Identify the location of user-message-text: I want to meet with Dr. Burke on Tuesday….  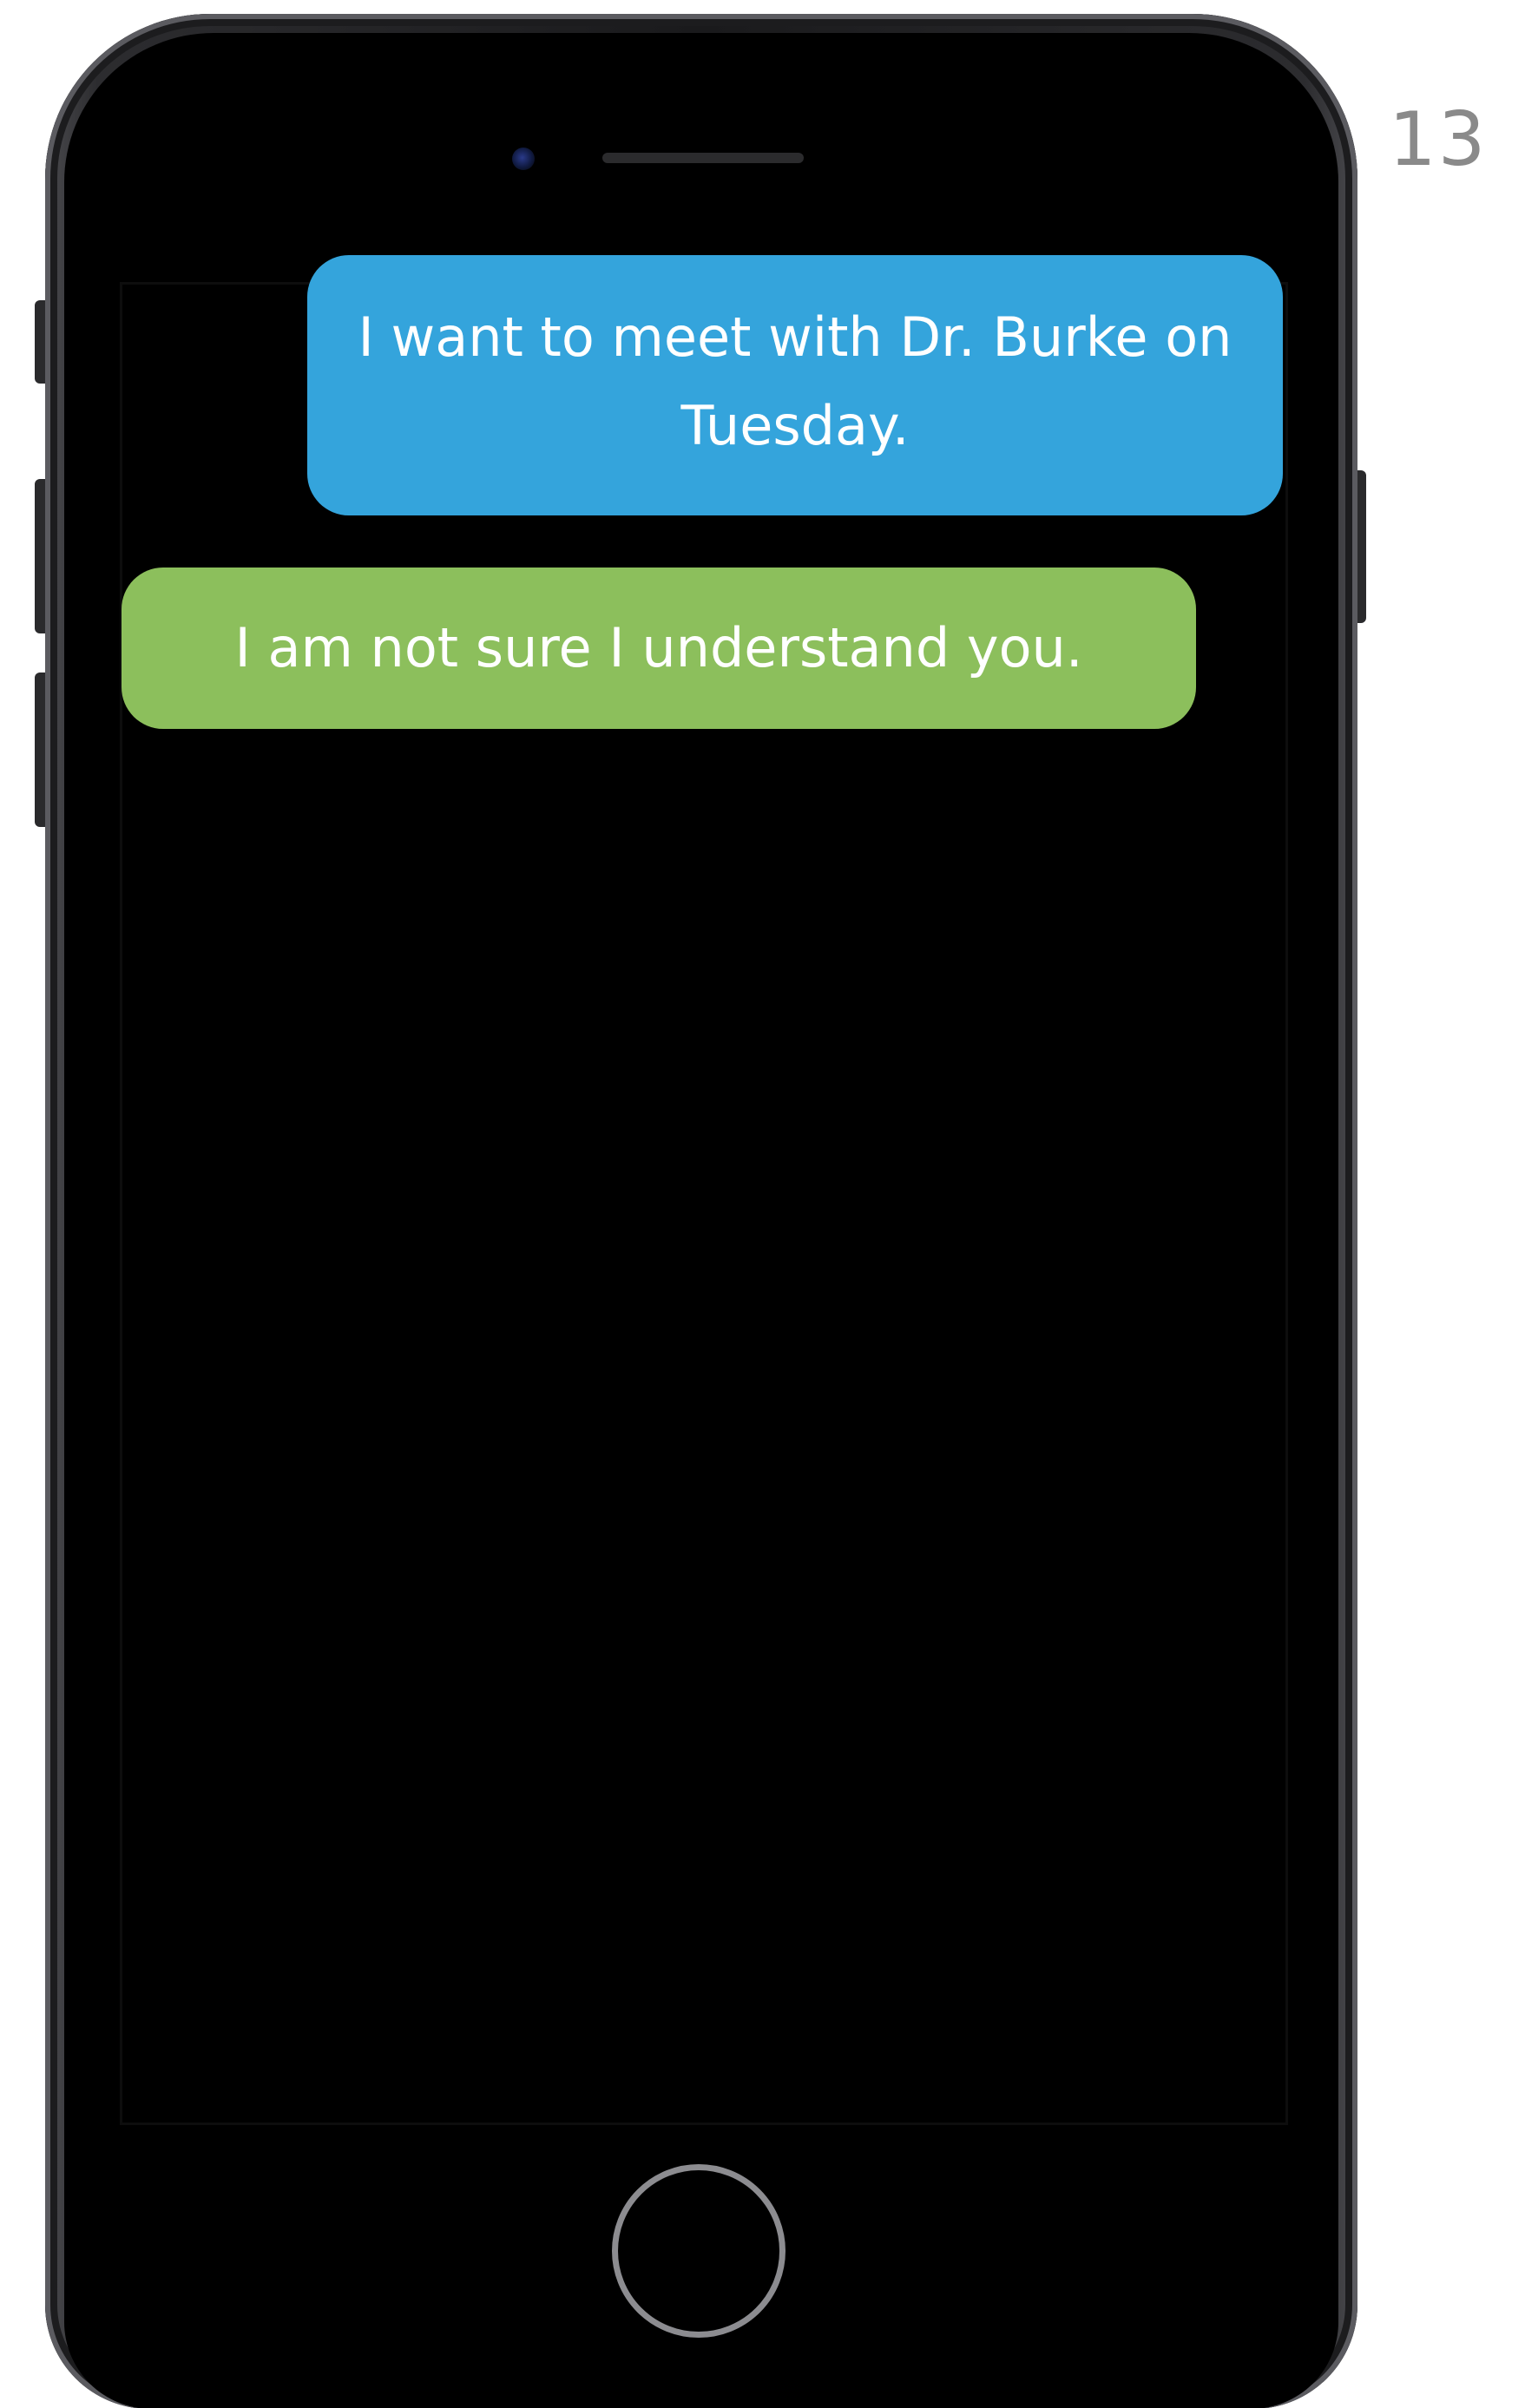
(795, 381).